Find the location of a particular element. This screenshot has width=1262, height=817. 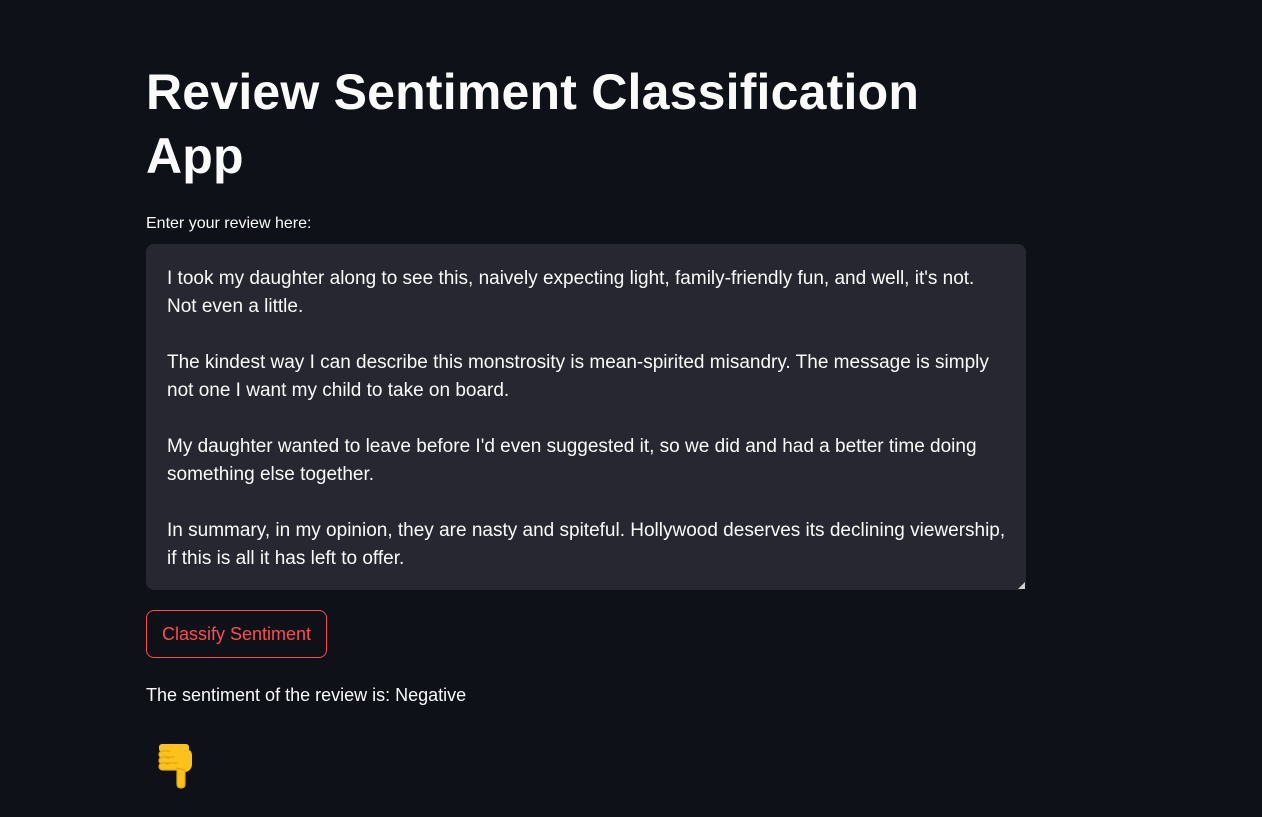

page-title: Review Sentiment Classification App is located at coordinates (533, 124).